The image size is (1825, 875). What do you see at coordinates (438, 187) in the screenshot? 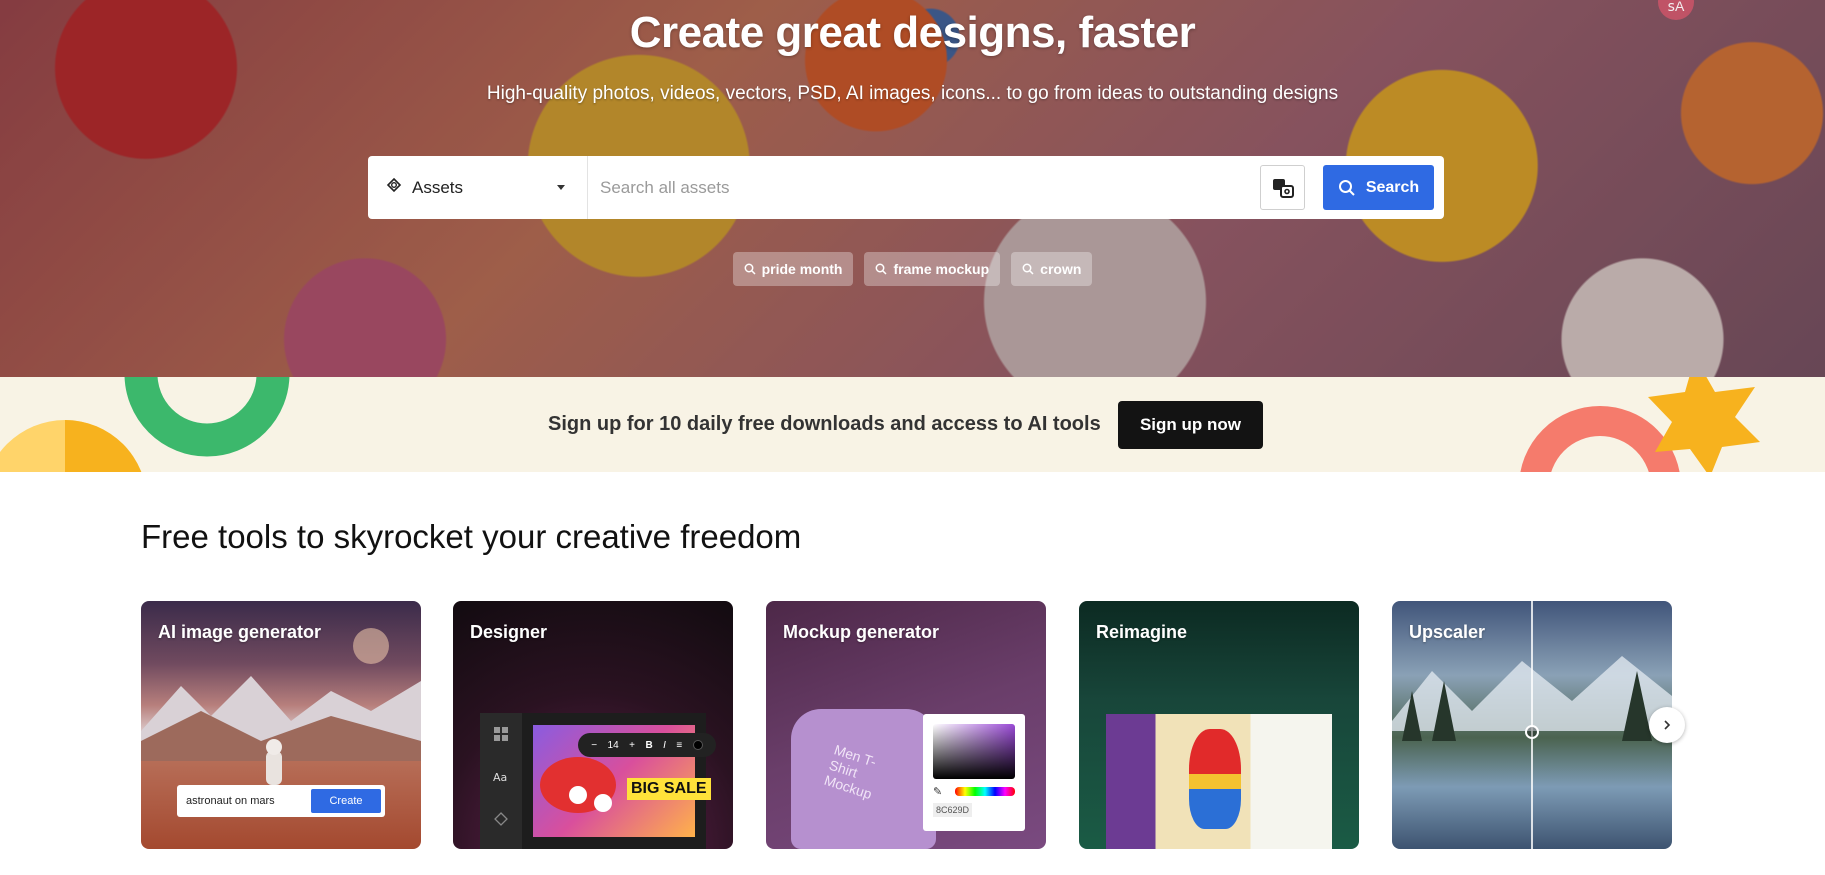
I see `asset-type-label: Assets` at bounding box center [438, 187].